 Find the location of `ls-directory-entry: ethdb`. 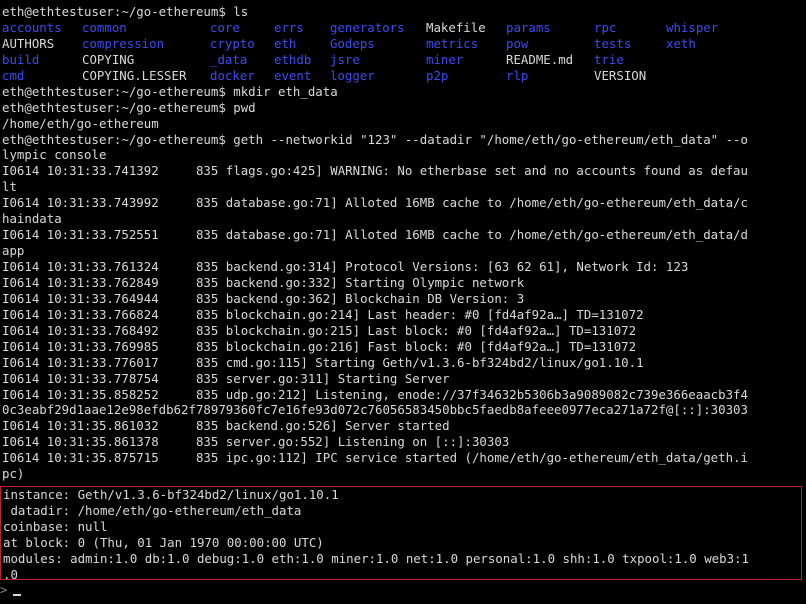

ls-directory-entry: ethdb is located at coordinates (293, 59).